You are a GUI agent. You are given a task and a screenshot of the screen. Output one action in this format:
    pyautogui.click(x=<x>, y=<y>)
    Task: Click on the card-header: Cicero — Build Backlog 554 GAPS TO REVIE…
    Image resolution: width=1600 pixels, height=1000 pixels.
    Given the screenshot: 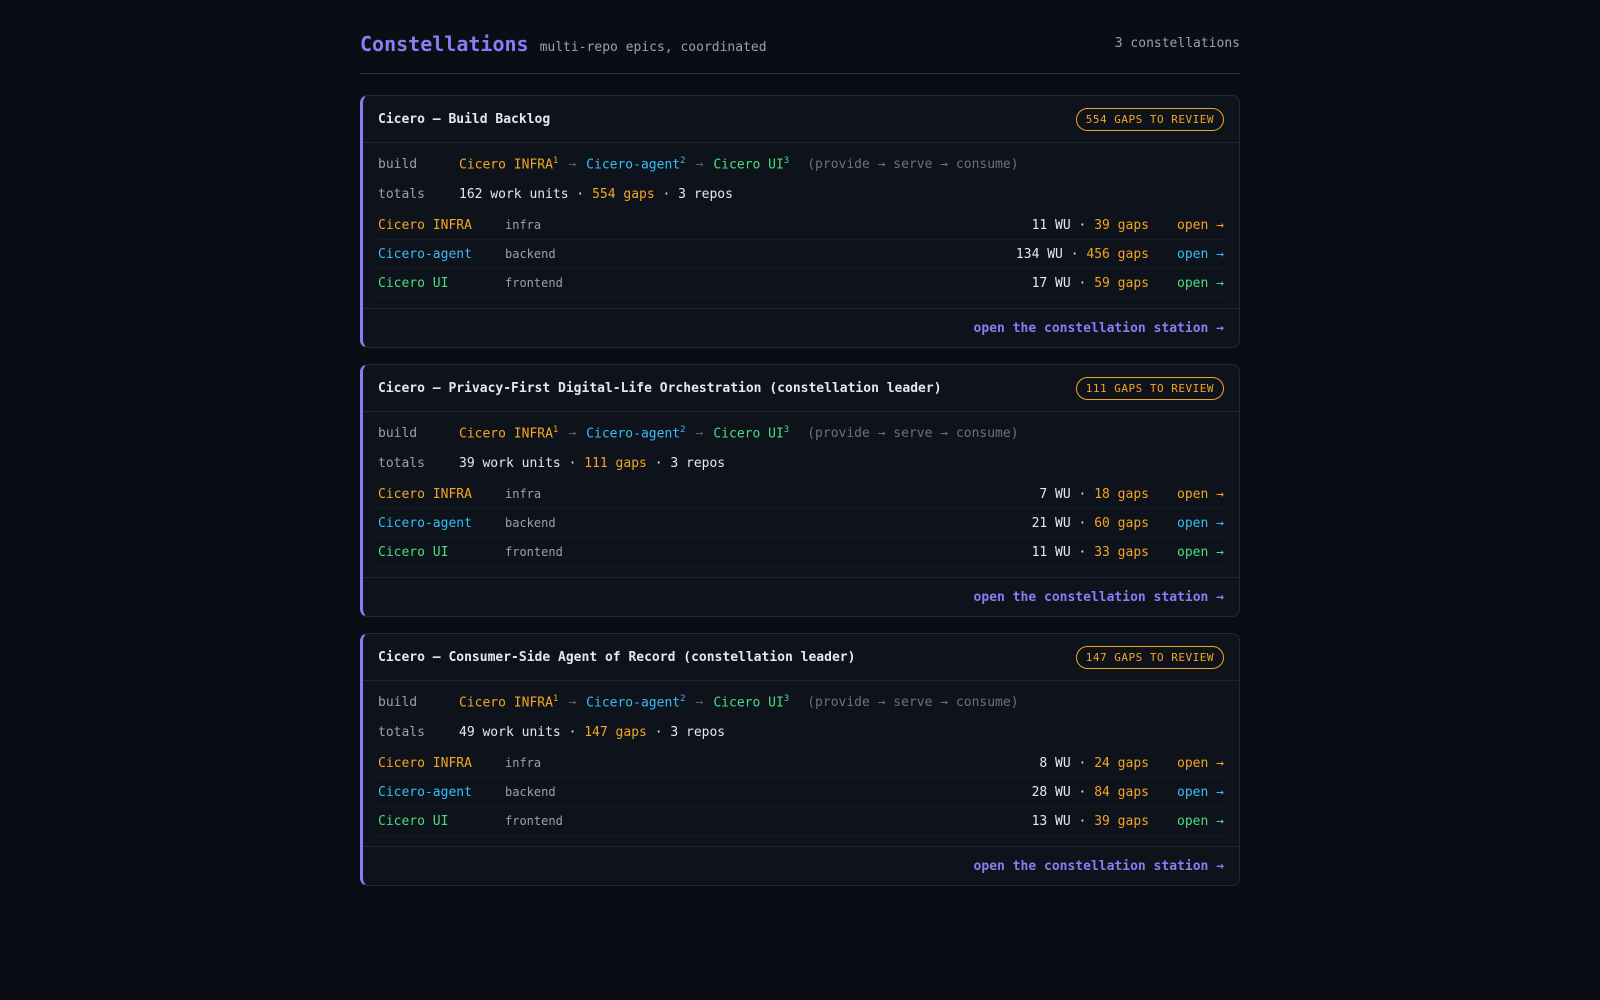 What is the action you would take?
    pyautogui.click(x=801, y=119)
    